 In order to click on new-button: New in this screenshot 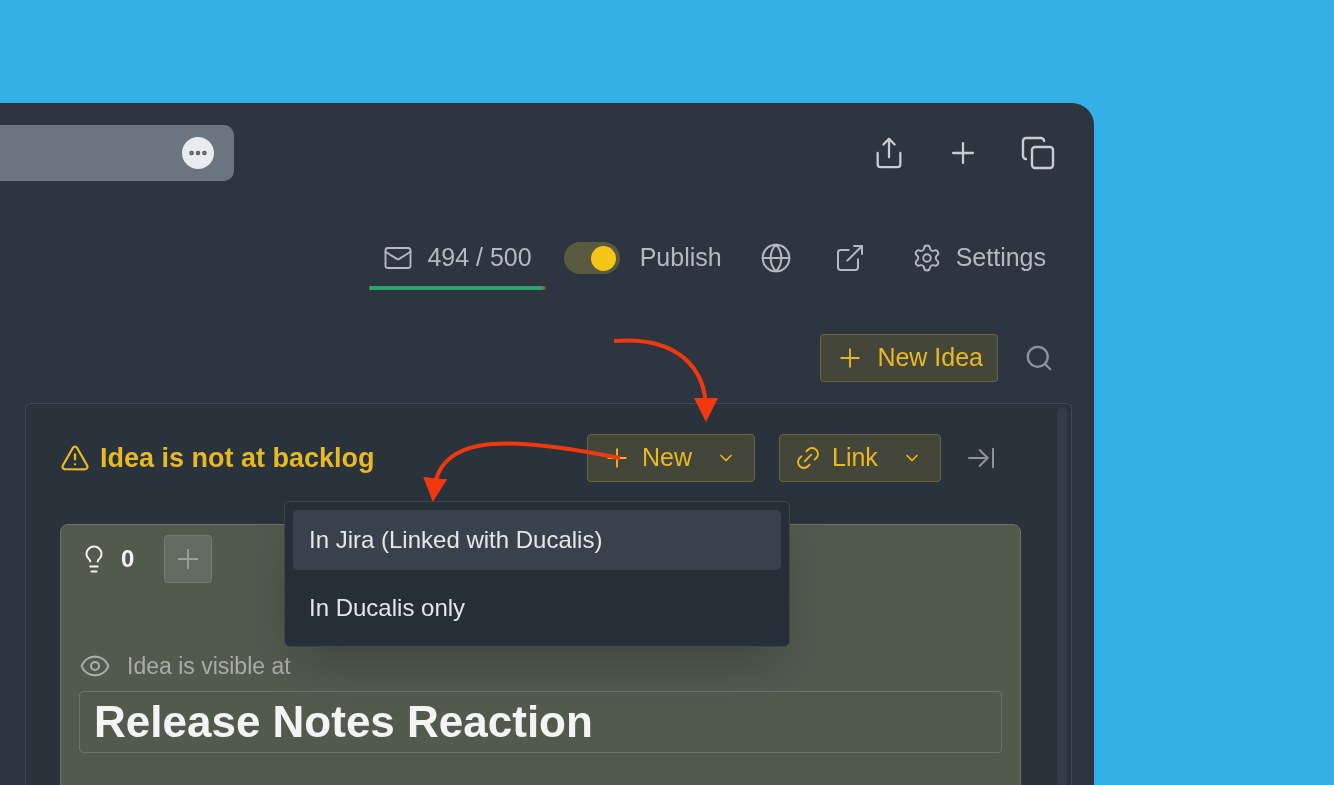, I will do `click(671, 458)`.